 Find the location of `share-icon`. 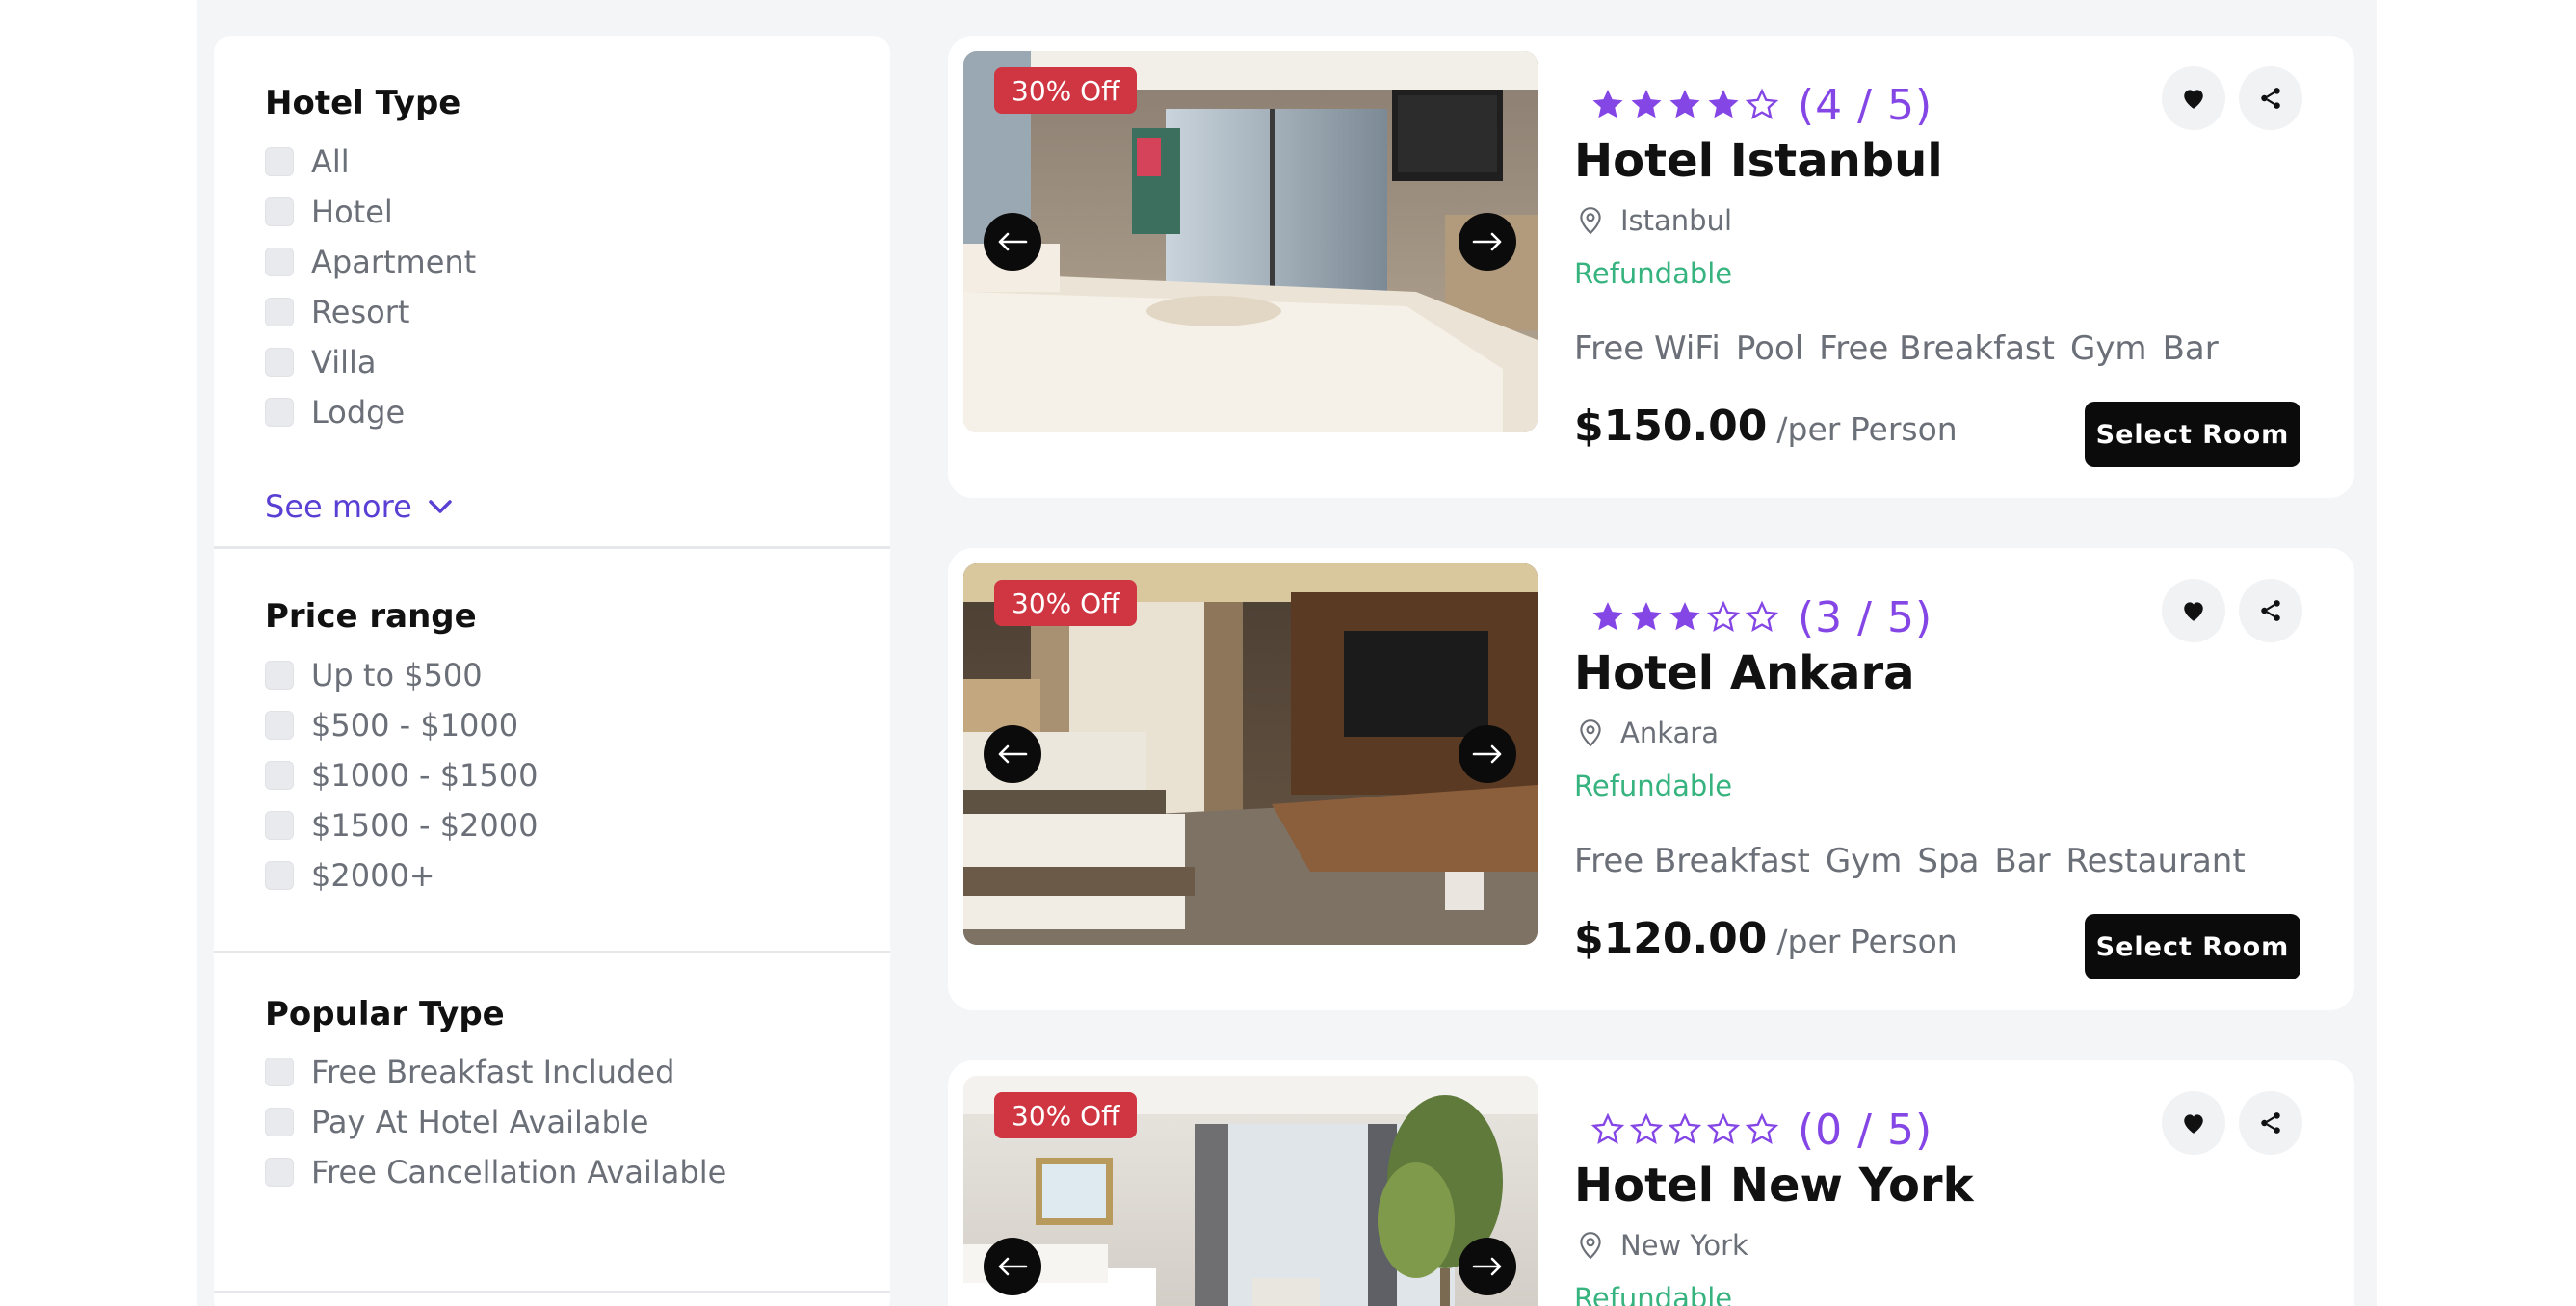

share-icon is located at coordinates (2270, 98).